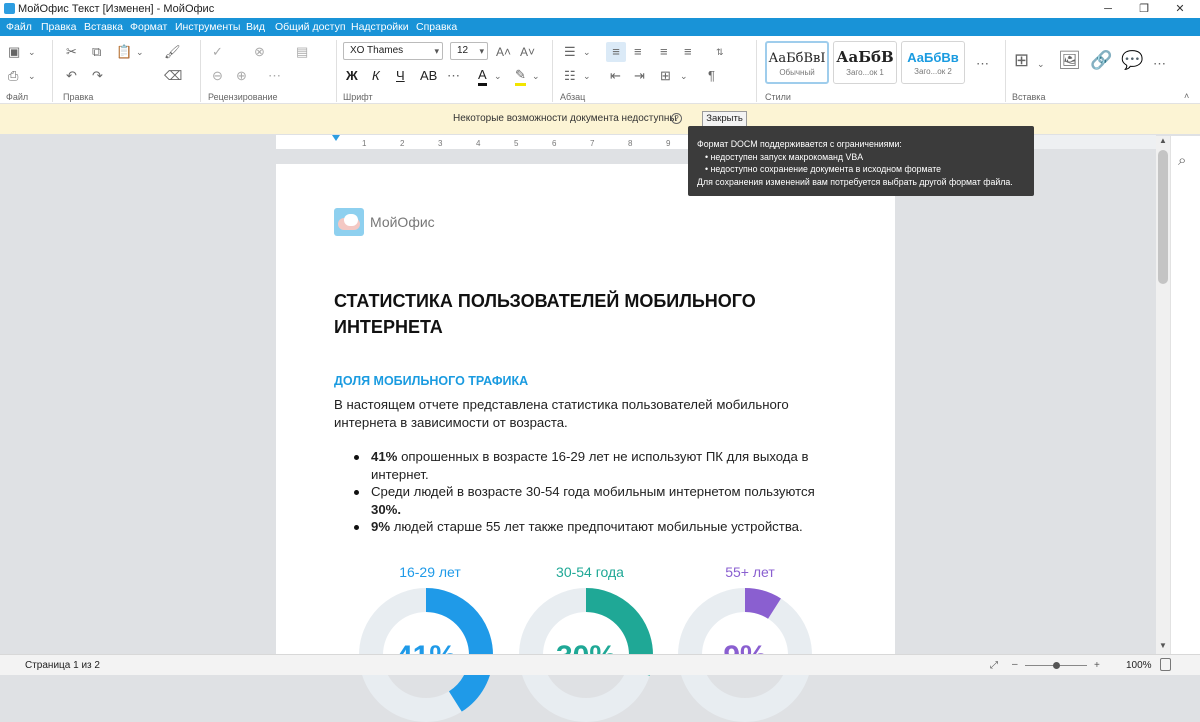 The image size is (1200, 722). What do you see at coordinates (676, 118) in the screenshot?
I see `help-icon: ?` at bounding box center [676, 118].